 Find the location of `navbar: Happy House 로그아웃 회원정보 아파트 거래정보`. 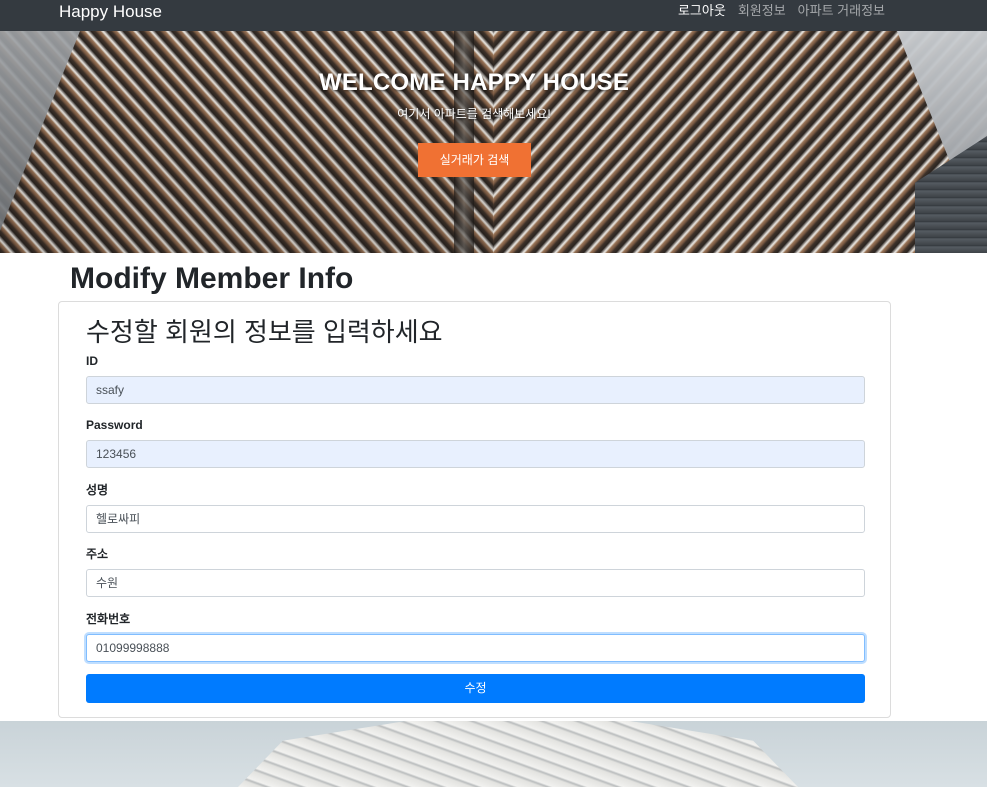

navbar: Happy House 로그아웃 회원정보 아파트 거래정보 is located at coordinates (493, 15).